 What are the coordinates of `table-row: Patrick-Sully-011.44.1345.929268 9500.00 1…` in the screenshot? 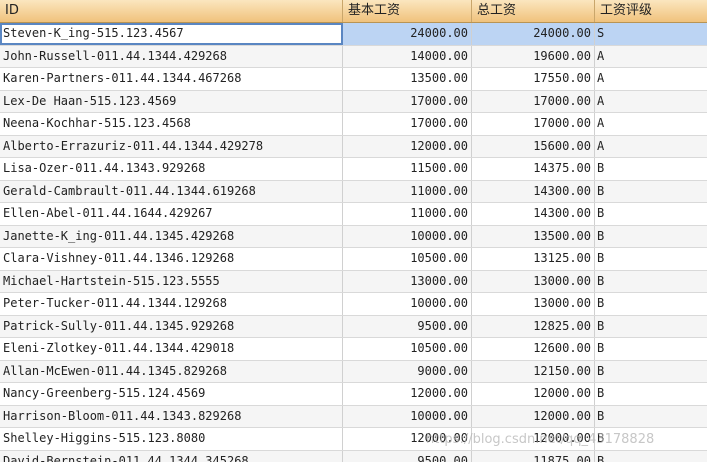 It's located at (353, 326).